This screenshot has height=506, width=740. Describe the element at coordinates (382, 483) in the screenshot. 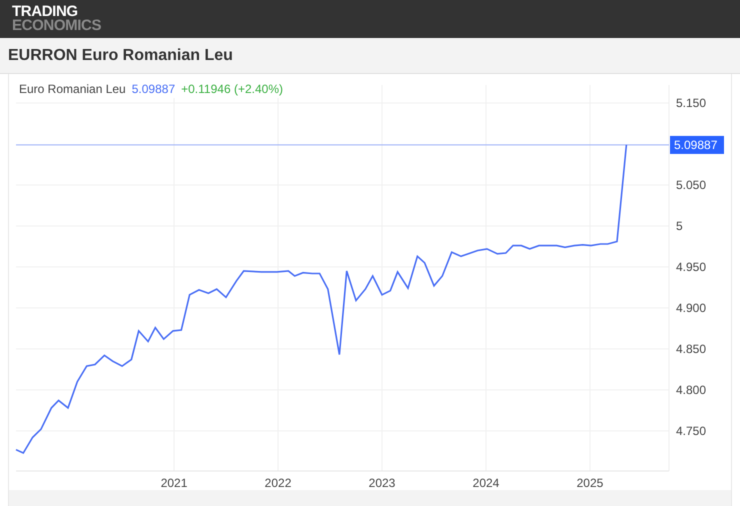

I see `x-axis-label: 2023` at that location.